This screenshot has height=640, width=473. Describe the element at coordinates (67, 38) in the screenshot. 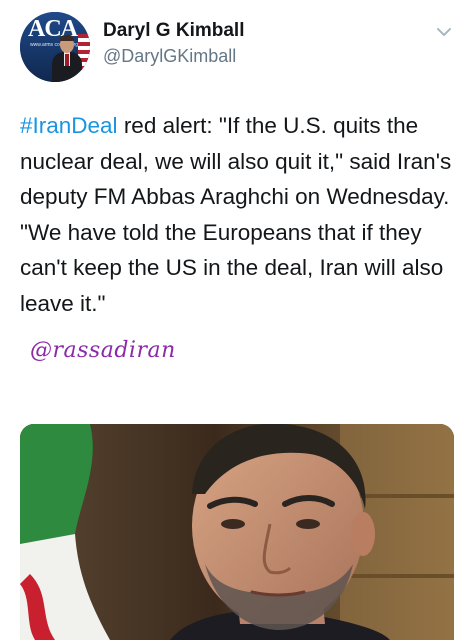

I see `avatar-hair` at that location.